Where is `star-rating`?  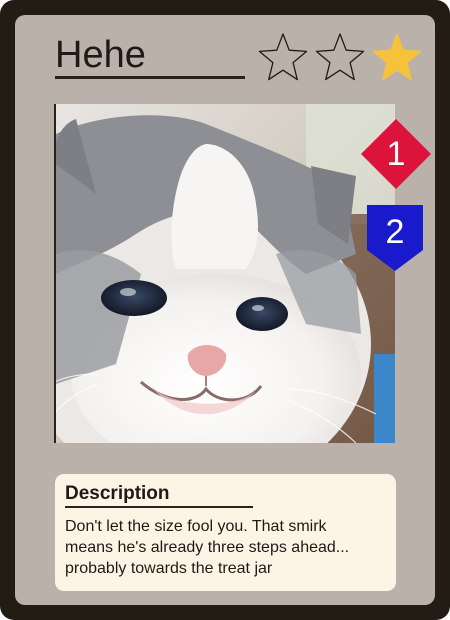
star-rating is located at coordinates (341, 59).